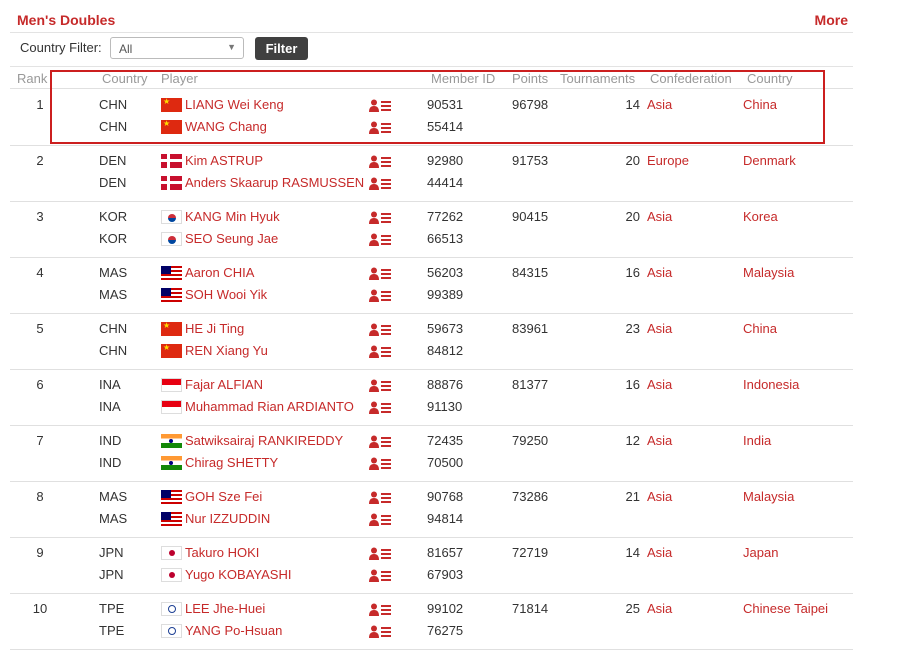  What do you see at coordinates (110, 462) in the screenshot?
I see `country-code: IND` at bounding box center [110, 462].